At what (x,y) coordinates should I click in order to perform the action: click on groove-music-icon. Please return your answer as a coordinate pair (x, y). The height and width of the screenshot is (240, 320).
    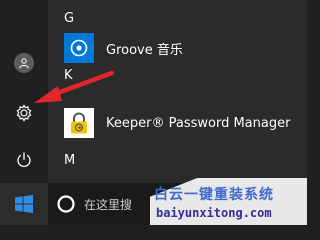
    Looking at the image, I should click on (79, 48).